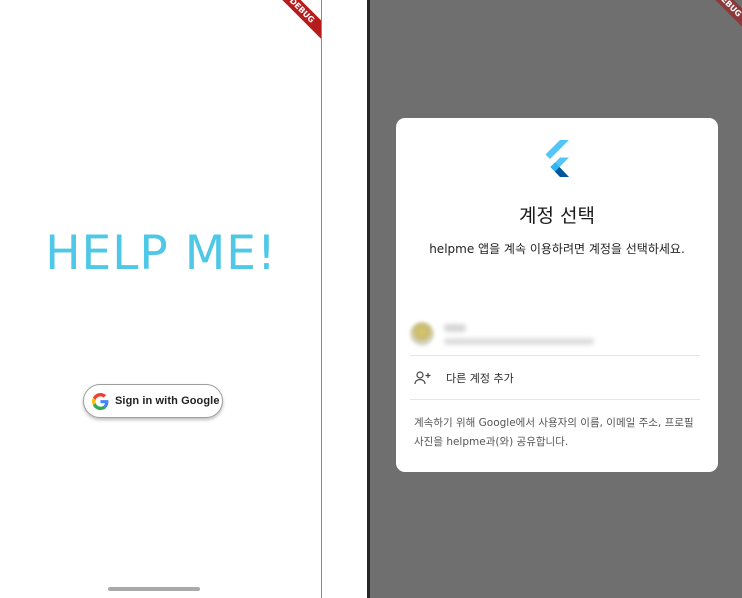 Image resolution: width=742 pixels, height=598 pixels. Describe the element at coordinates (557, 158) in the screenshot. I see `flutter-logo-icon` at that location.